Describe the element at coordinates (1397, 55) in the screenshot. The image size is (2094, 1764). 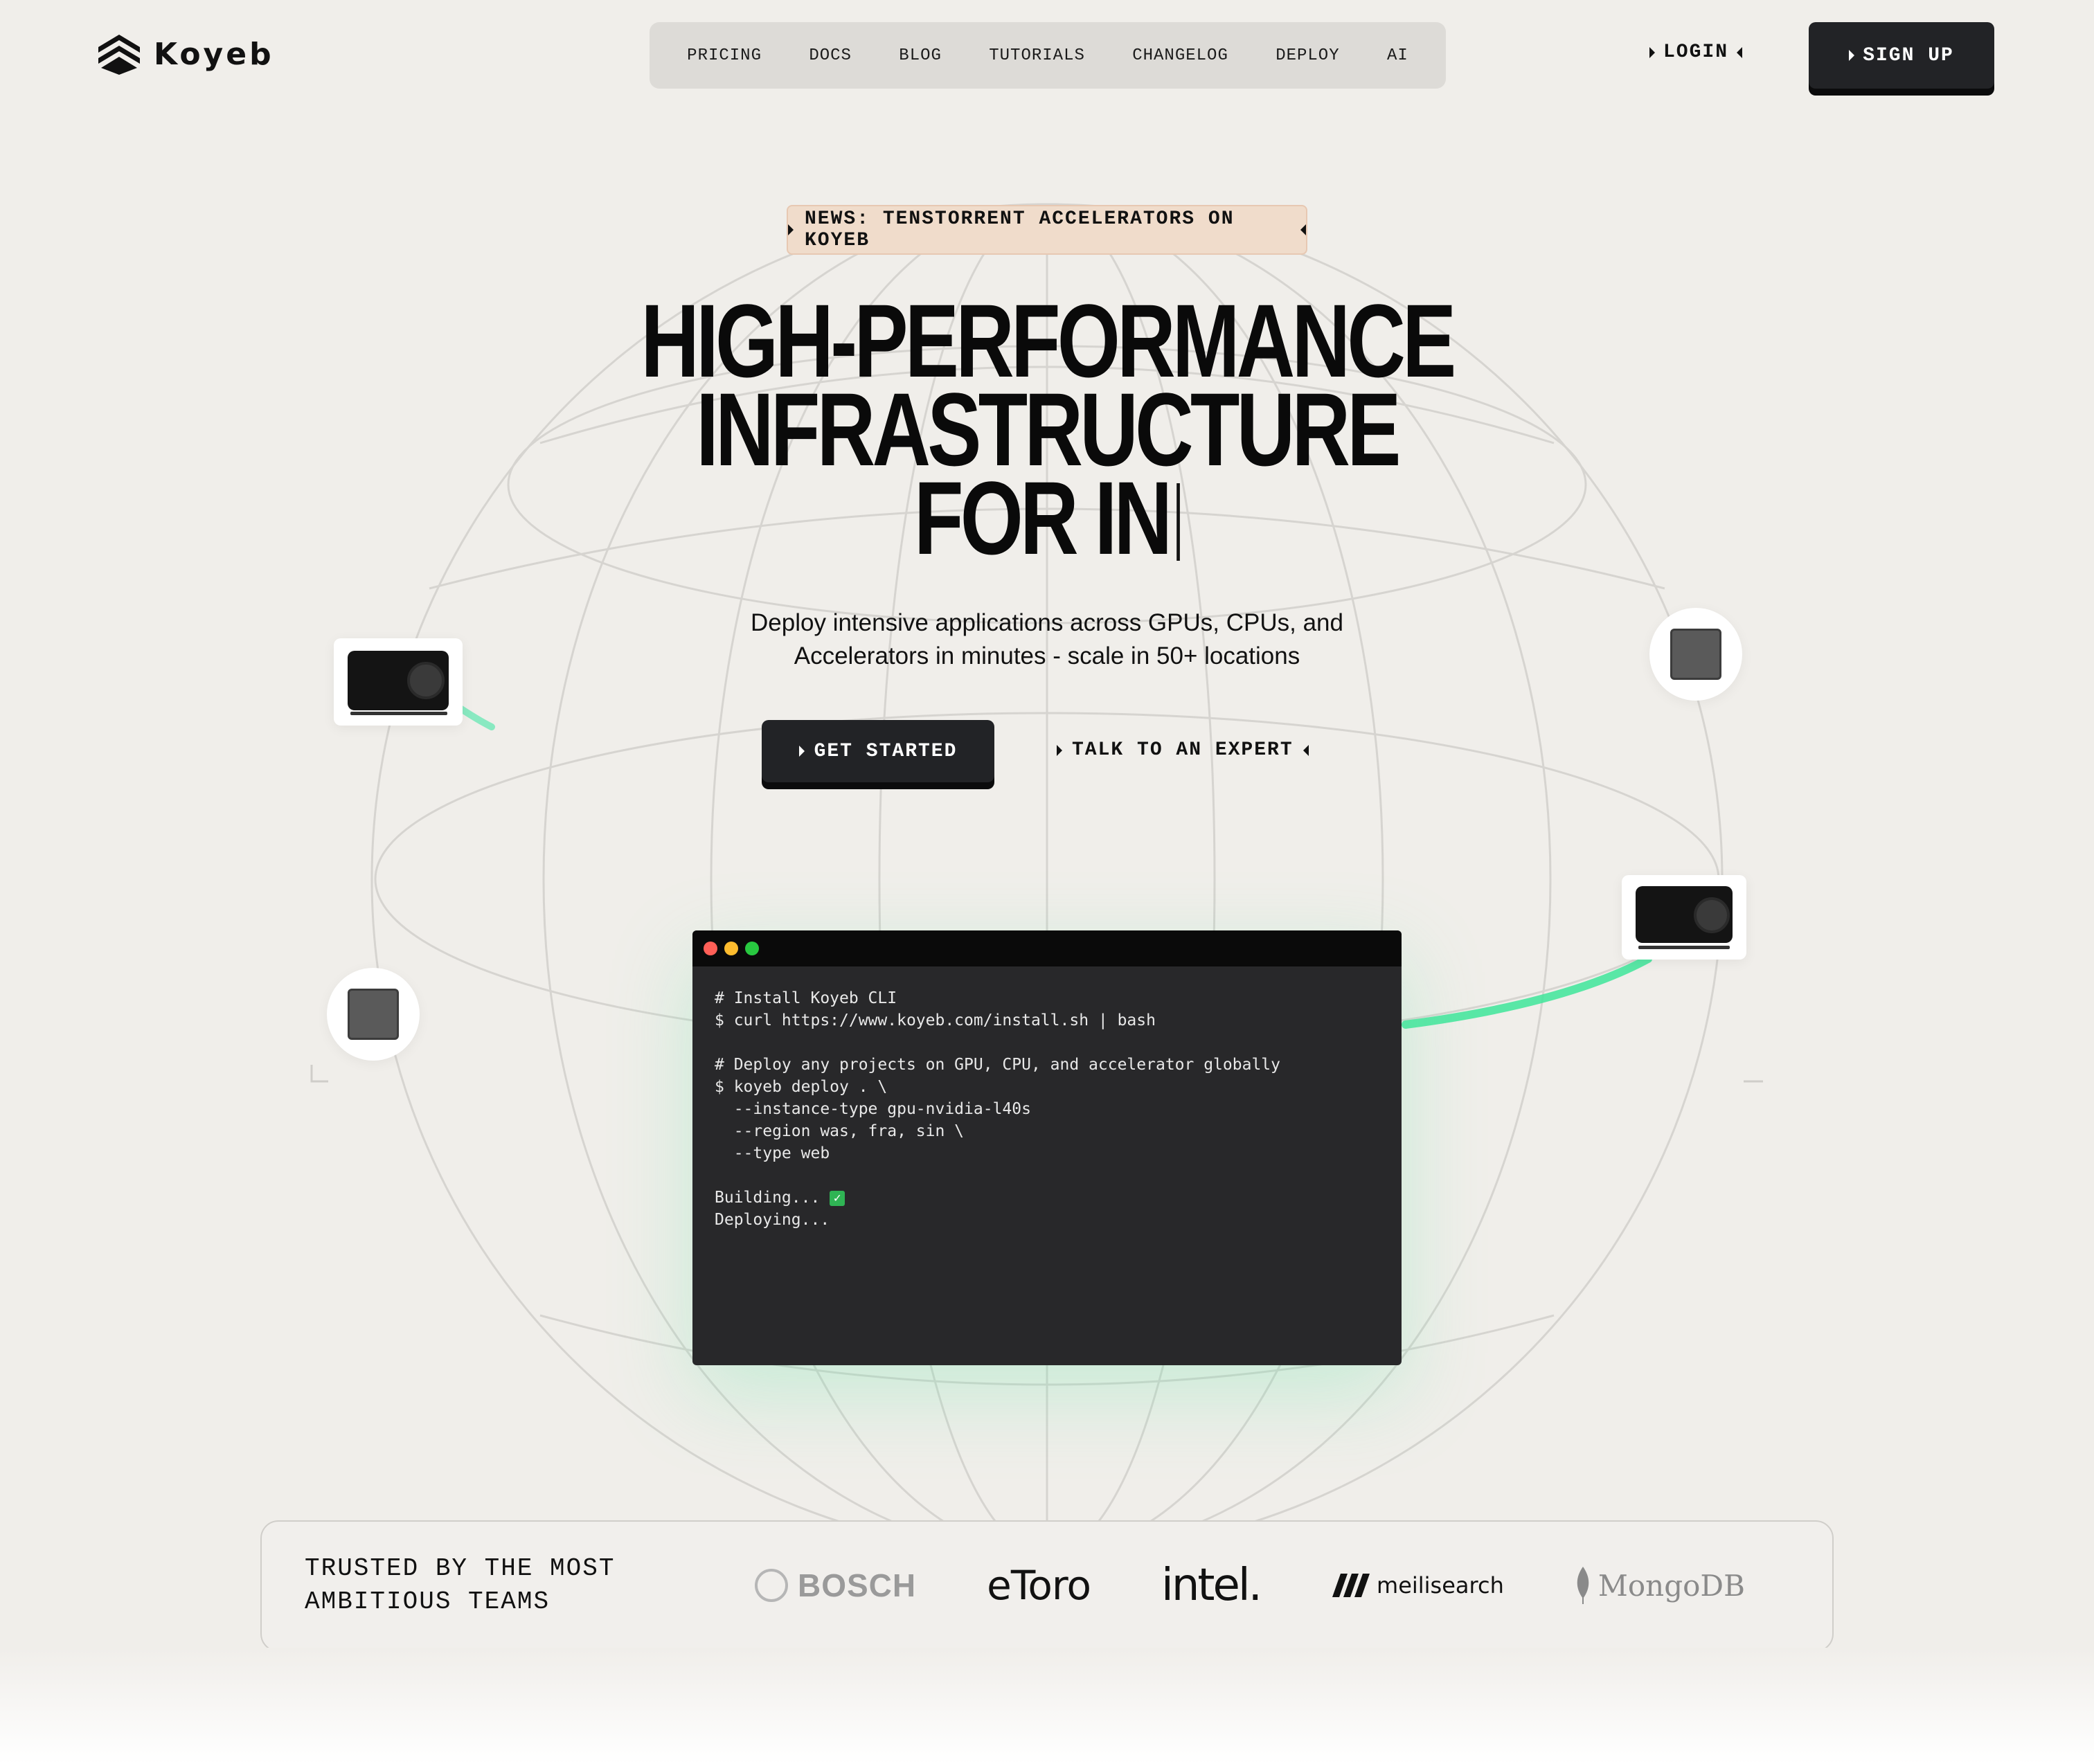
I see `nav-ai: AI` at that location.